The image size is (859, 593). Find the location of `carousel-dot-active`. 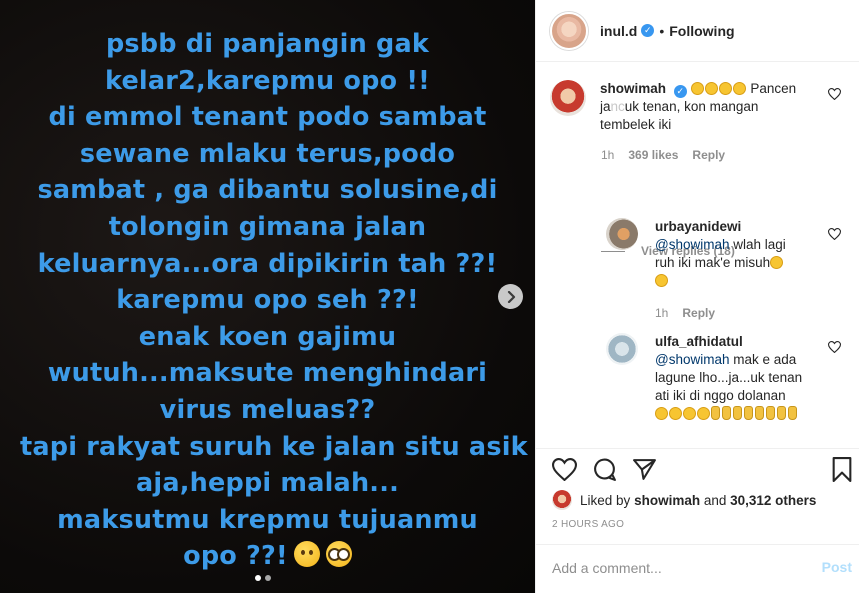

carousel-dot-active is located at coordinates (258, 578).